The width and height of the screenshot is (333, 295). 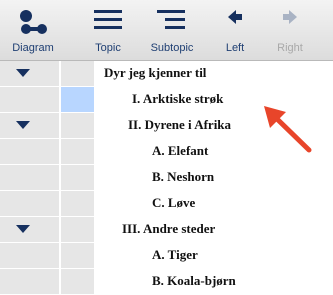 I want to click on outline-row: C. Løve, so click(x=166, y=204).